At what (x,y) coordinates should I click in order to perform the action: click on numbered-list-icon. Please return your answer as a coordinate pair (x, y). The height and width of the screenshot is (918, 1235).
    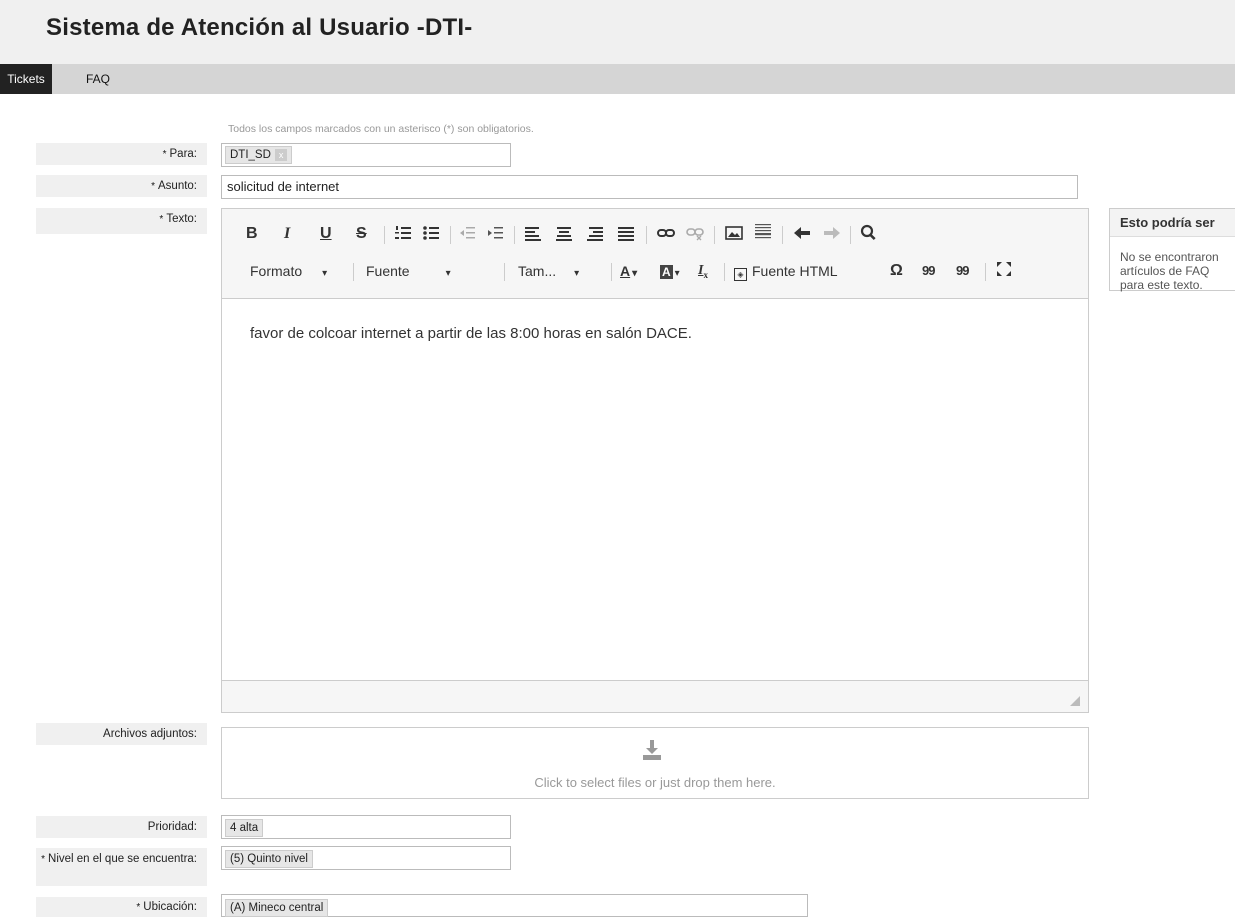
    Looking at the image, I should click on (403, 236).